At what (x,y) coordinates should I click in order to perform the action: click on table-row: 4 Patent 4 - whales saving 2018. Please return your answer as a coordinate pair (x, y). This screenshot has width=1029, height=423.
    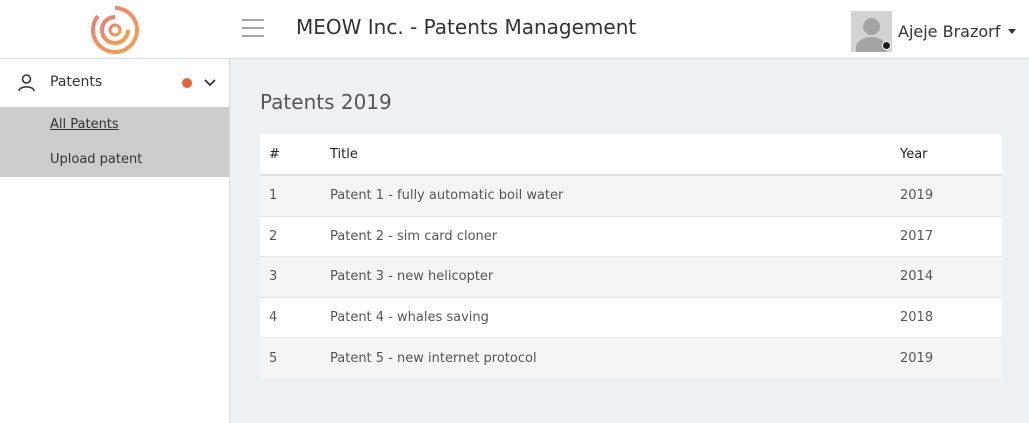
    Looking at the image, I should click on (631, 317).